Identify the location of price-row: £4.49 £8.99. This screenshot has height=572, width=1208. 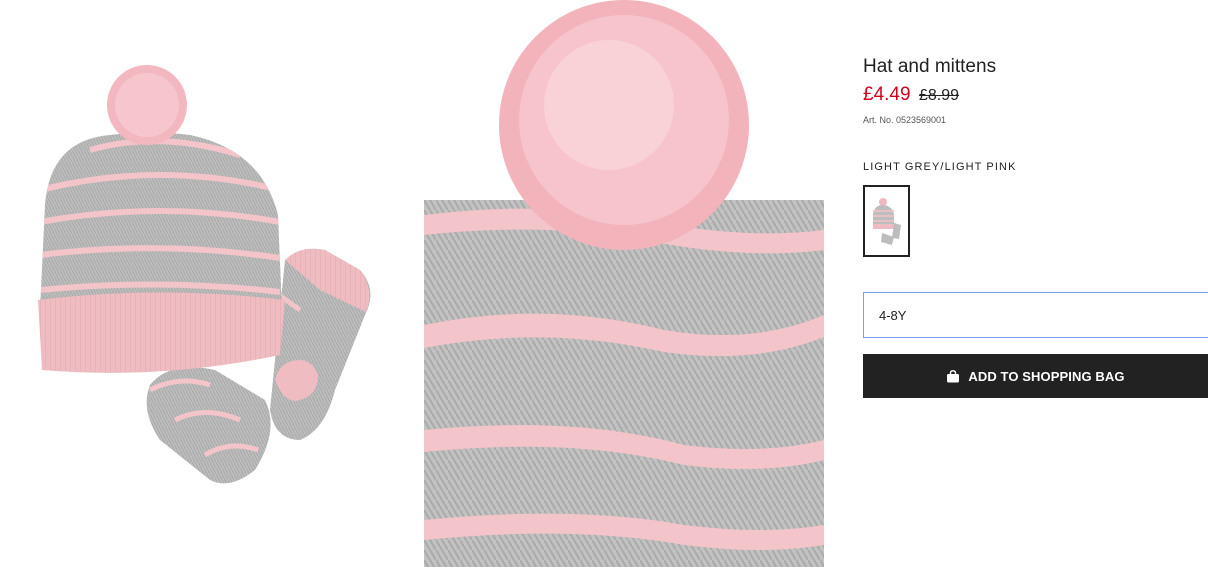
(911, 95).